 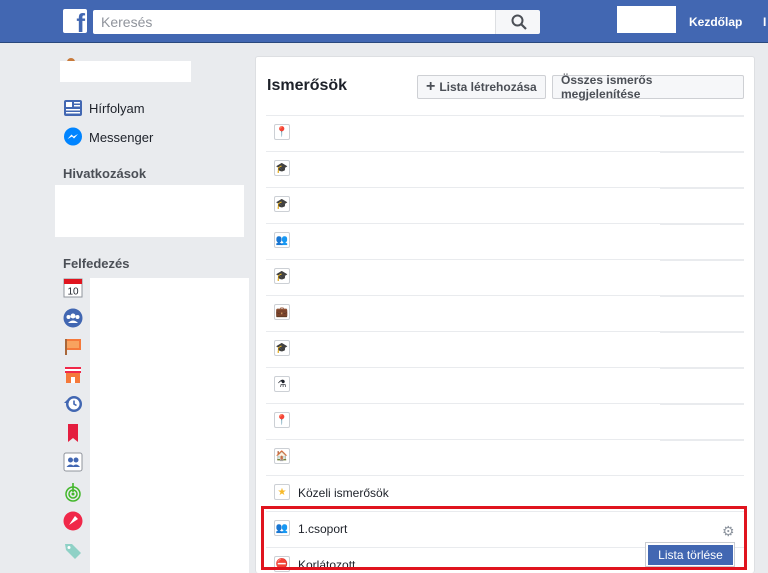 I want to click on people-icon: 👥, so click(x=282, y=240).